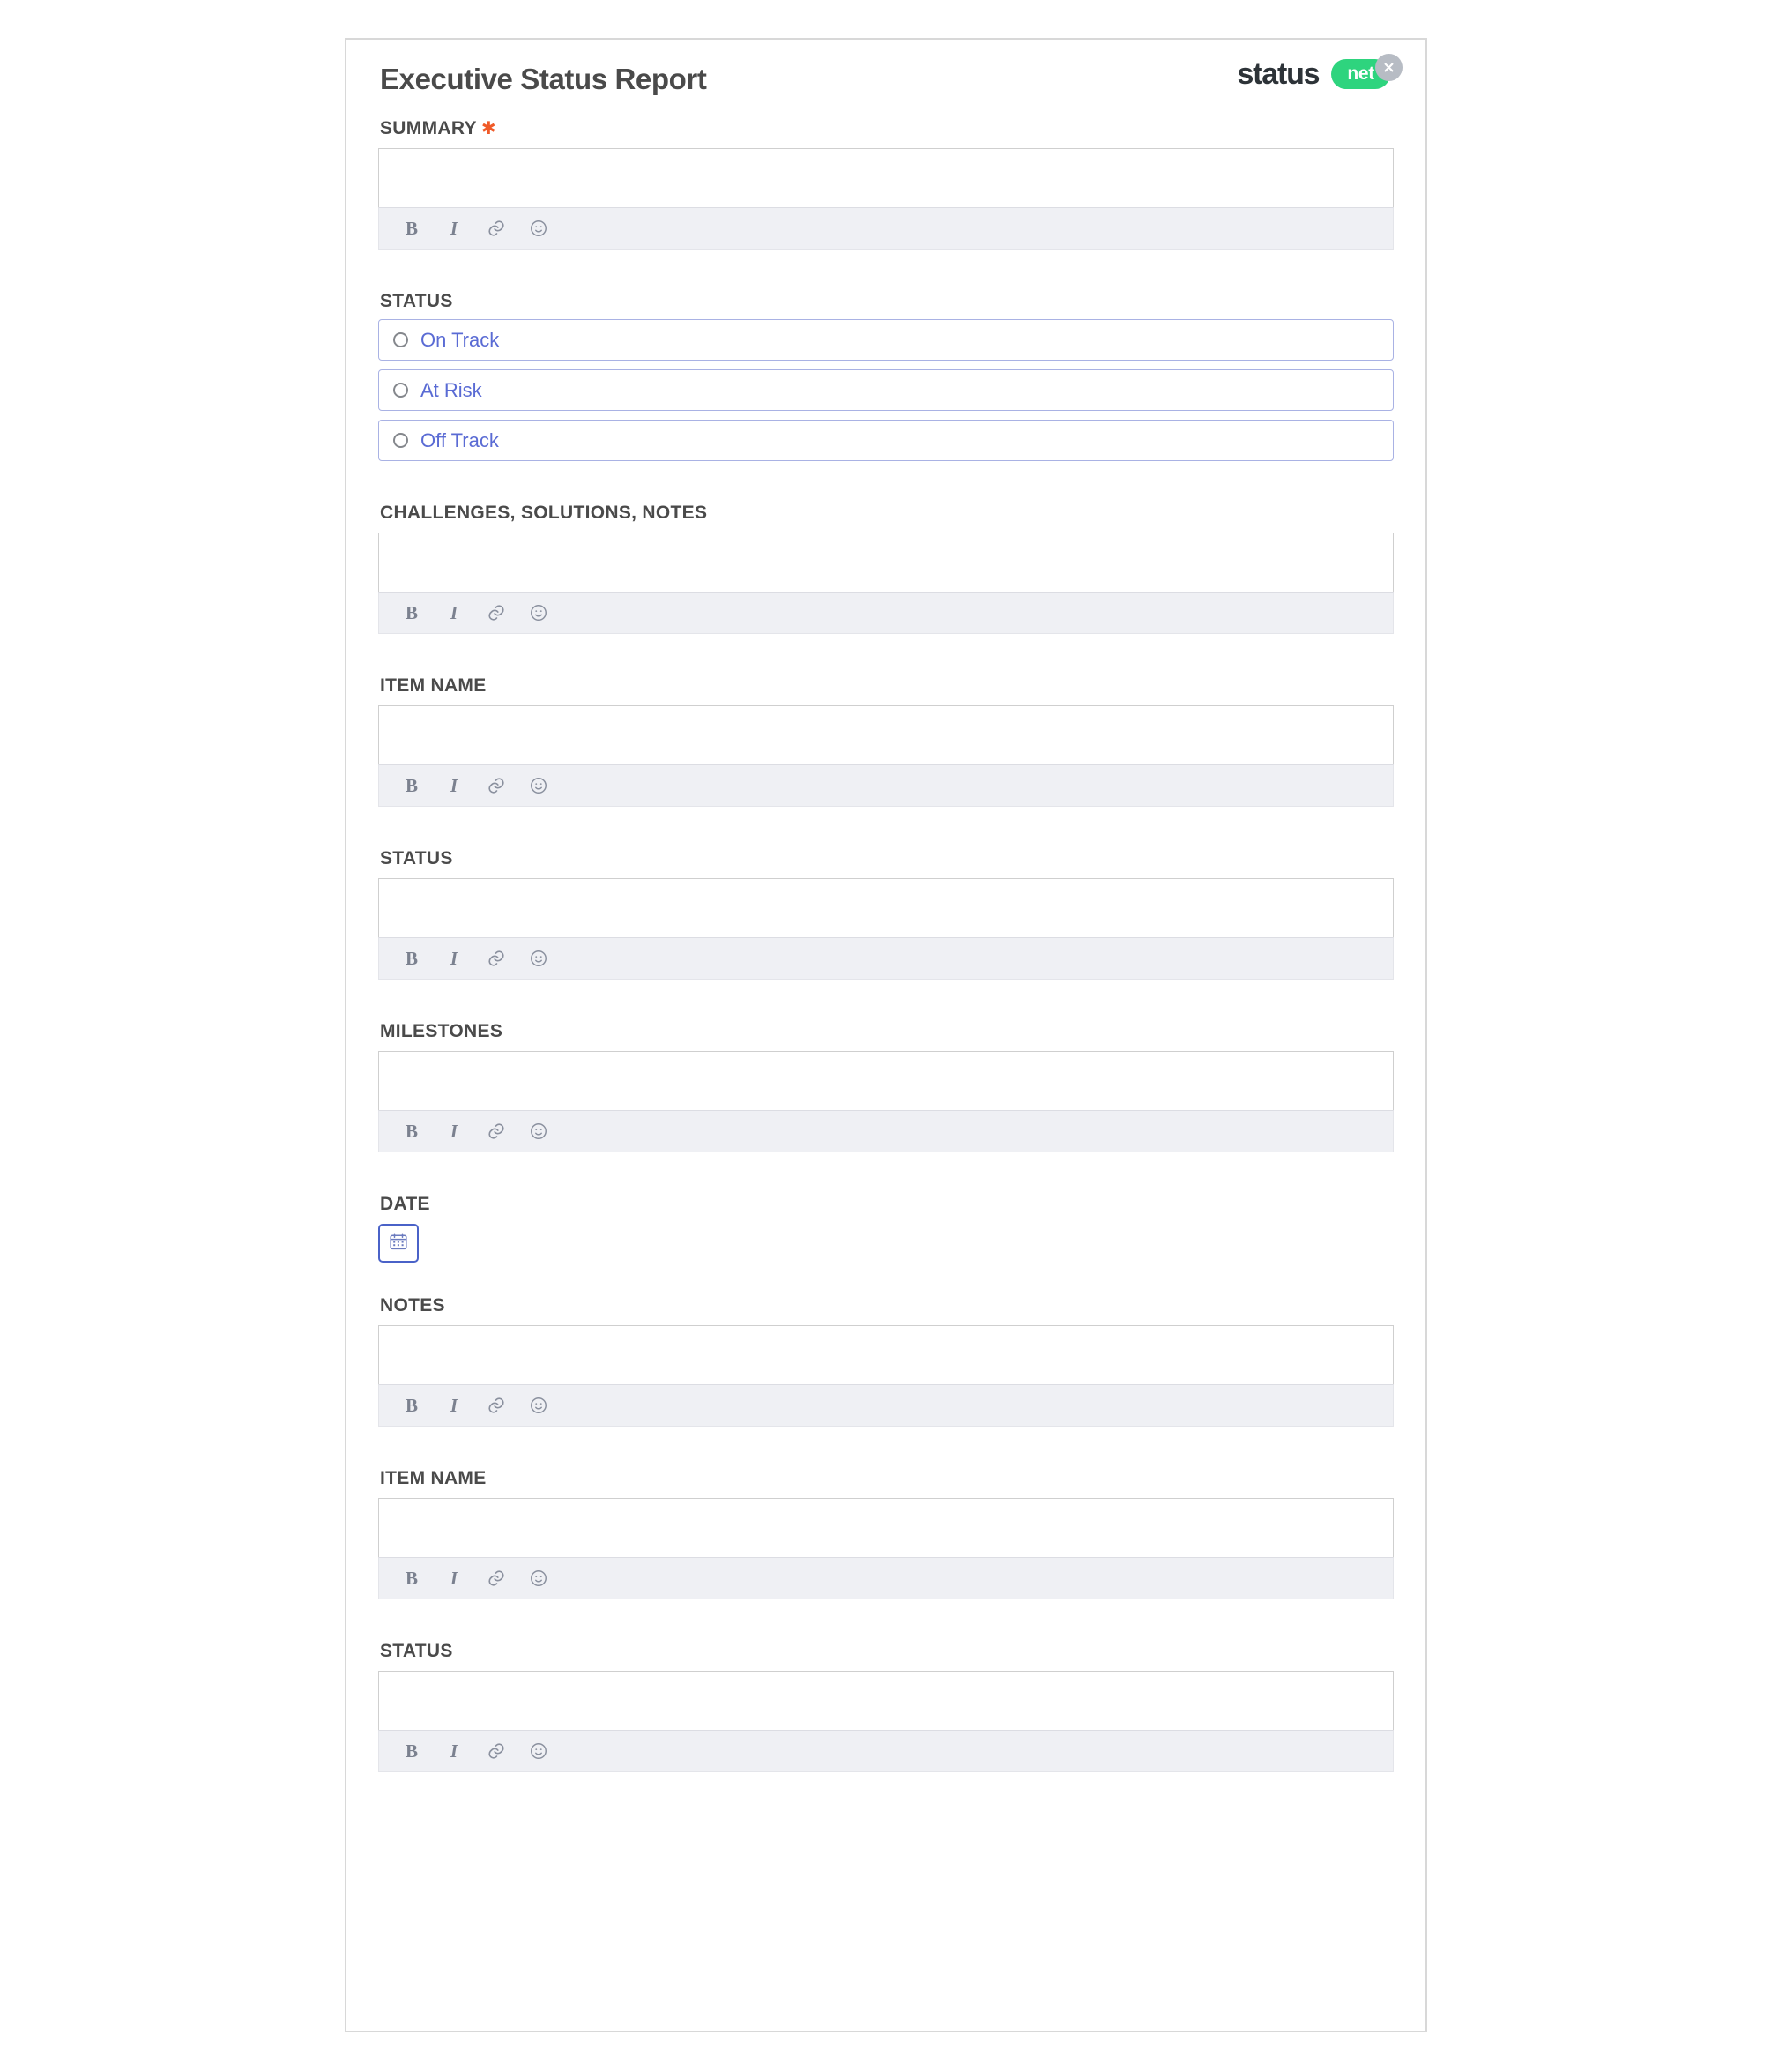 The image size is (1771, 2072). I want to click on section-milestones: MILESTONES B I, so click(886, 1087).